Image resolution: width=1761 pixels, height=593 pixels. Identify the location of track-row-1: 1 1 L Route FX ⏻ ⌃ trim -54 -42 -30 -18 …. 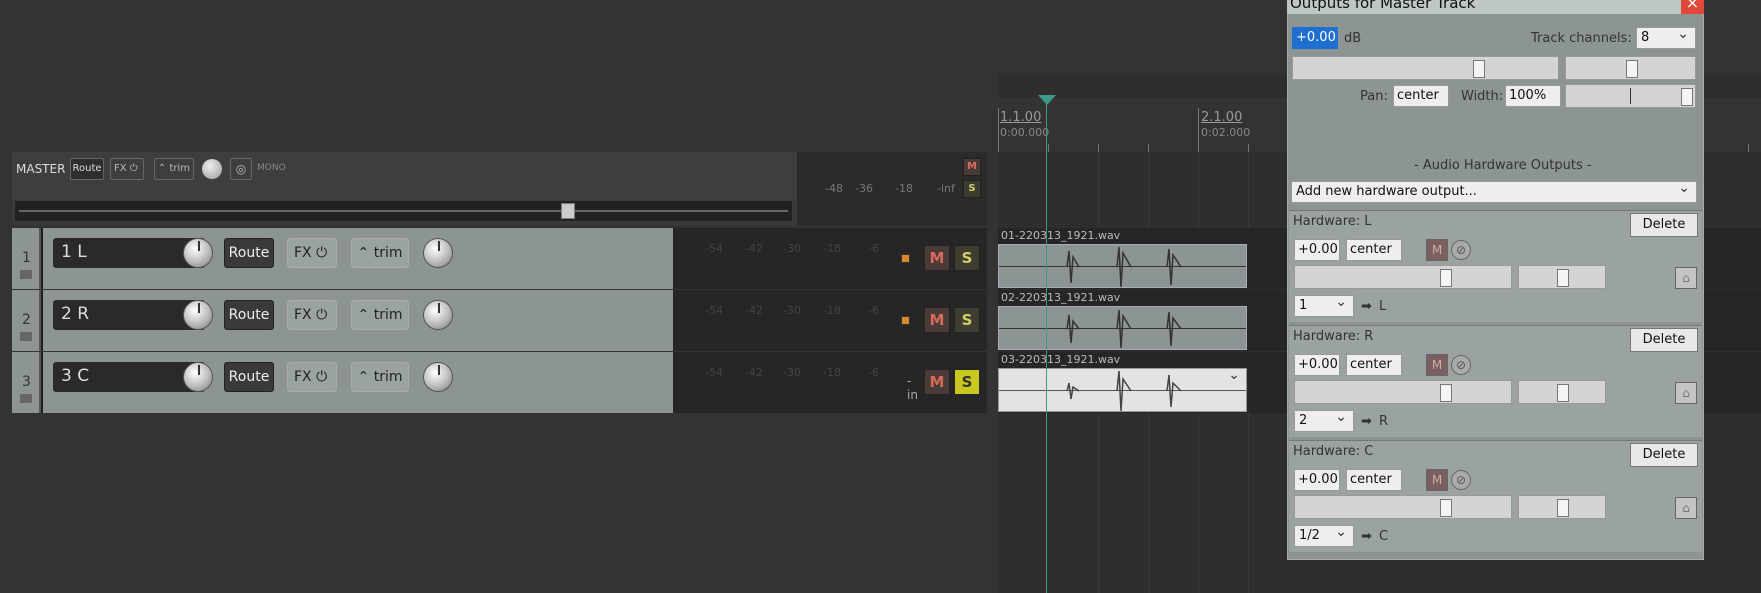
(499, 258).